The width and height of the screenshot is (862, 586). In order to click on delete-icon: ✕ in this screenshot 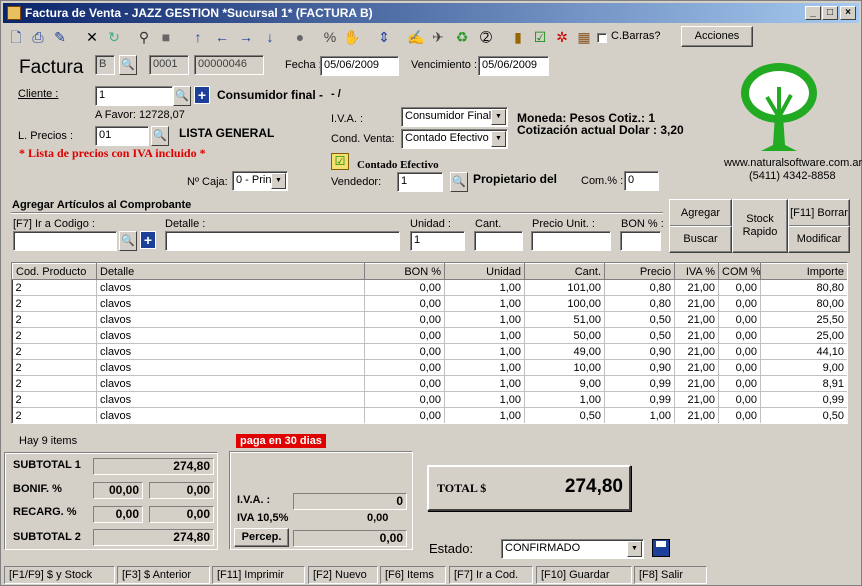, I will do `click(92, 37)`.